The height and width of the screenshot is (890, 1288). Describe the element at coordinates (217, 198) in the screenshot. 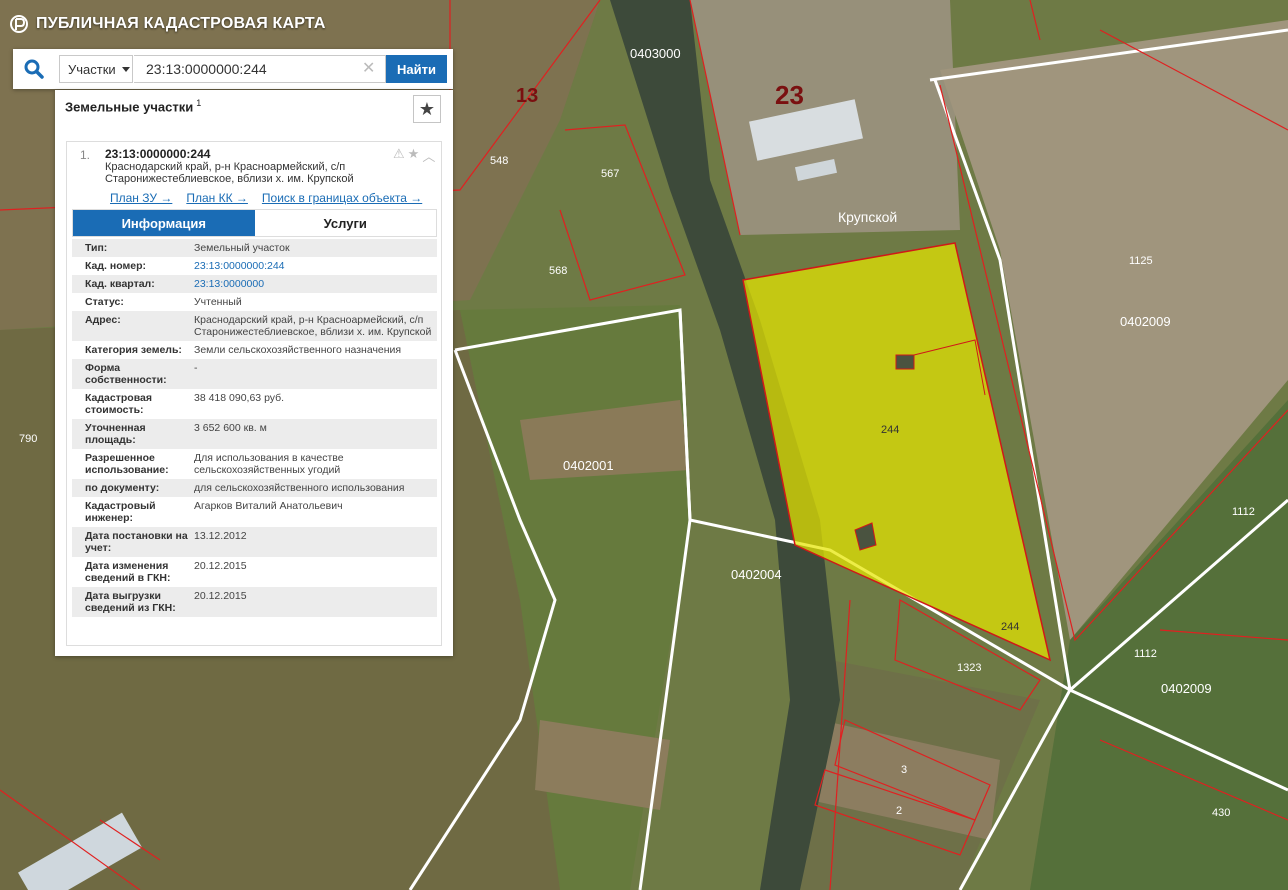

I see `plan-kk-link: План КК →` at that location.